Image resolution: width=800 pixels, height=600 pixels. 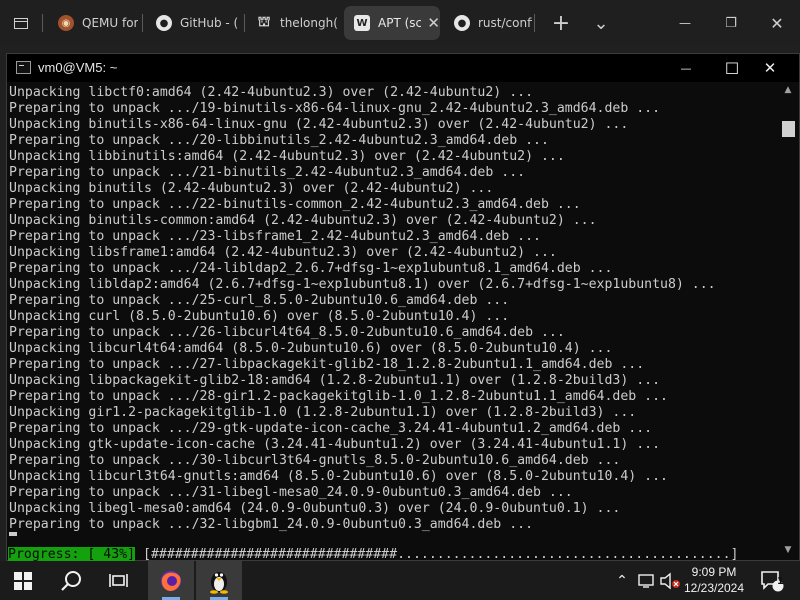 I want to click on volume-muted-icon, so click(x=670, y=580).